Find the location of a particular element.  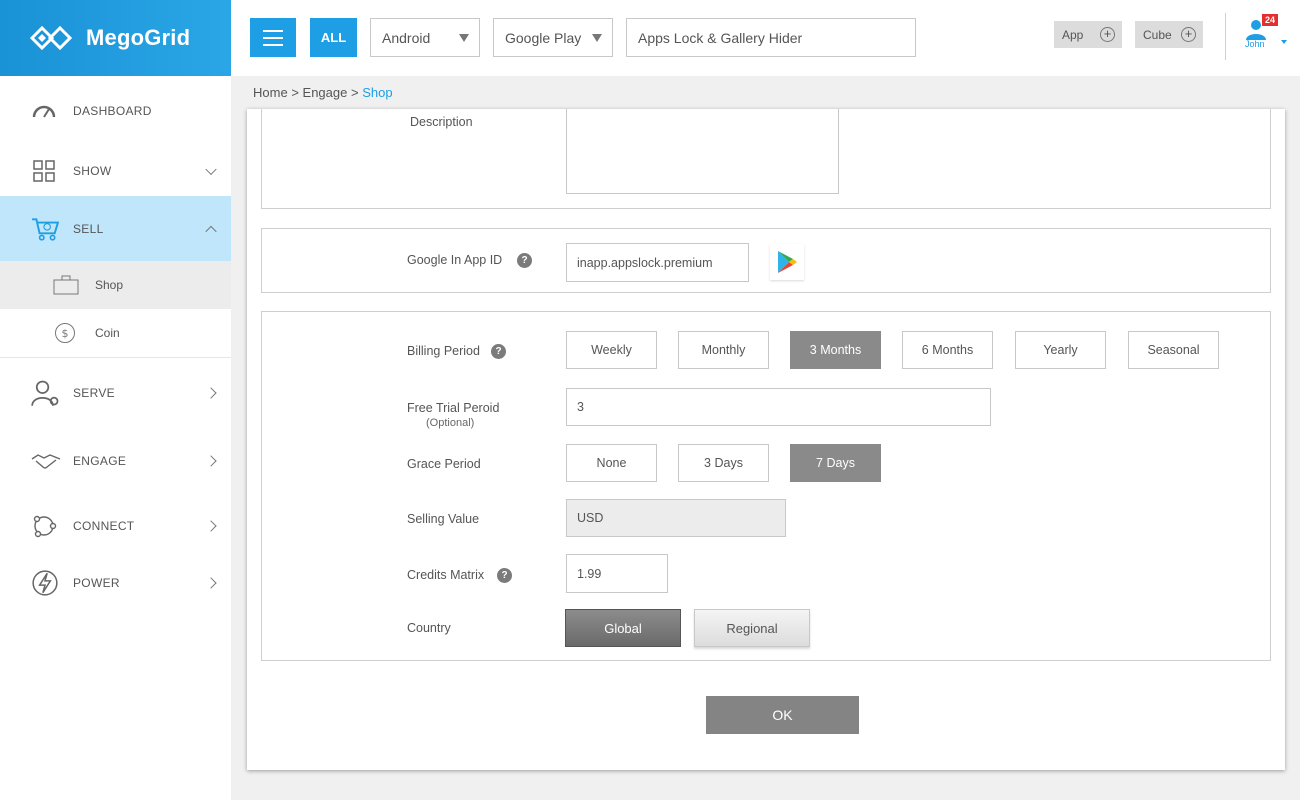

store-select: Google Play is located at coordinates (553, 37).